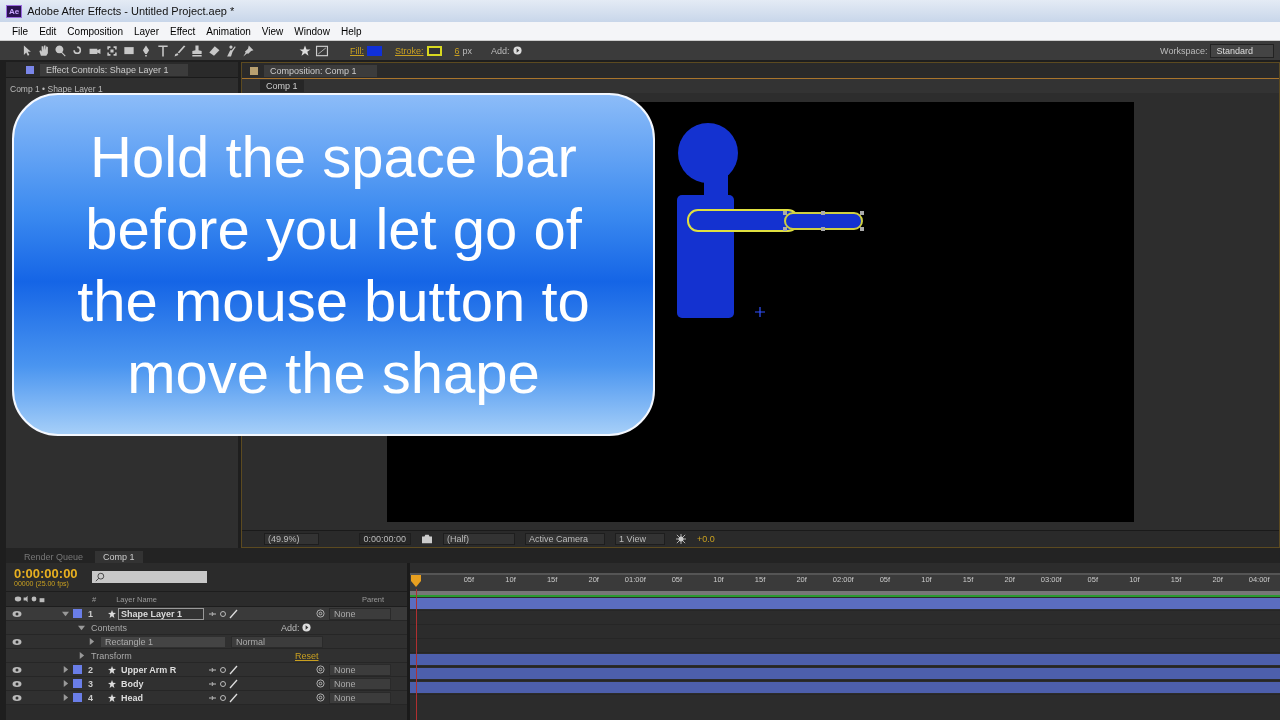 This screenshot has width=1280, height=720. What do you see at coordinates (163, 50) in the screenshot?
I see `type-tool-icon` at bounding box center [163, 50].